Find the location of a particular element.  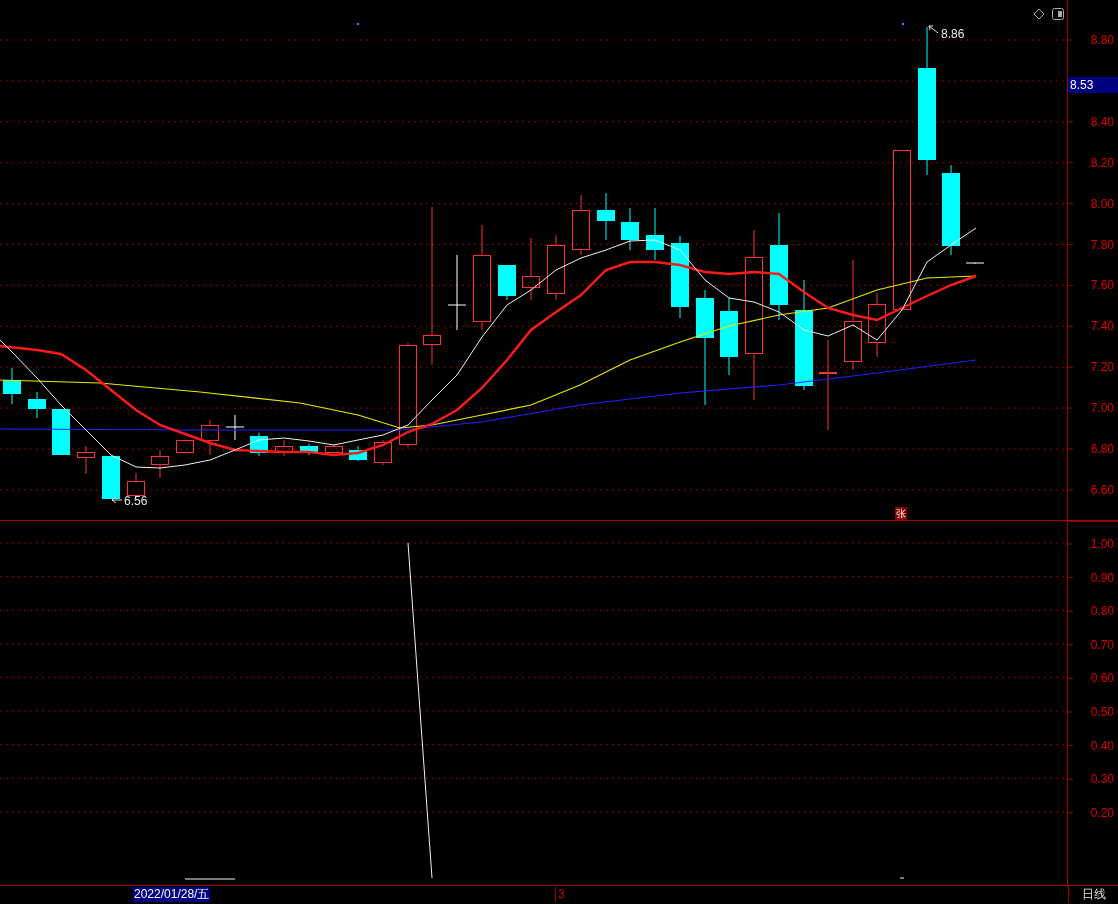

indicator-tick-label: 0.70 is located at coordinates (1102, 644).